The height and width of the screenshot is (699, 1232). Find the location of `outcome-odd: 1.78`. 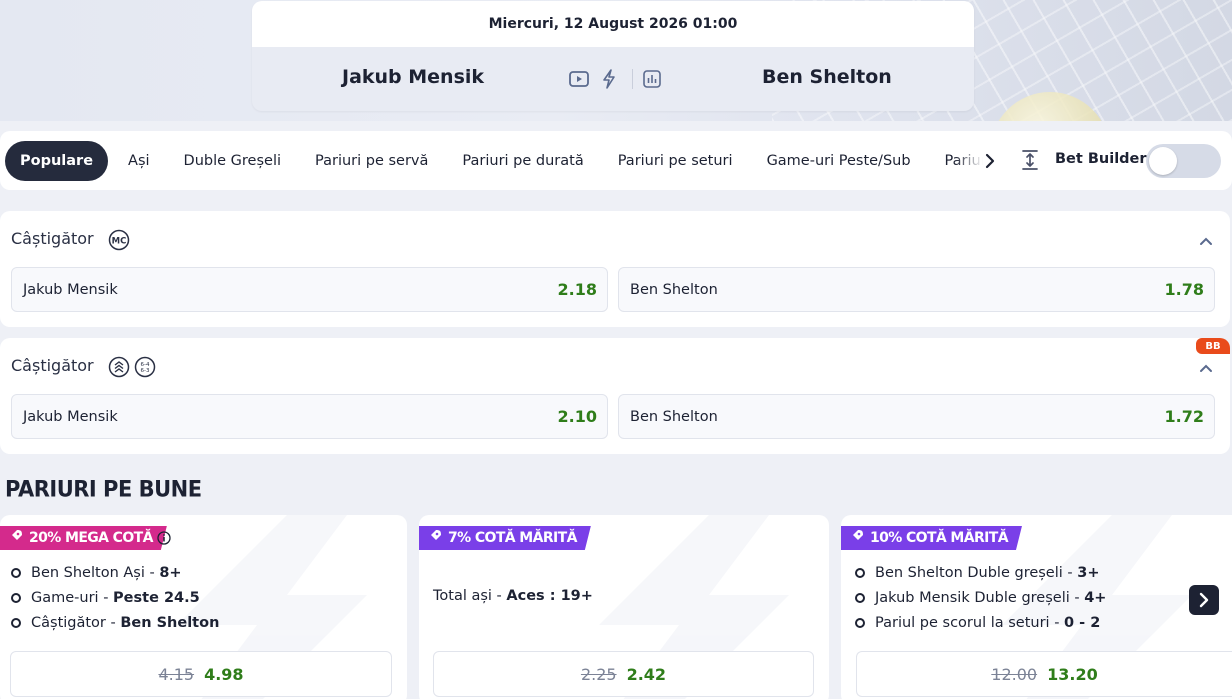

outcome-odd: 1.78 is located at coordinates (1184, 289).